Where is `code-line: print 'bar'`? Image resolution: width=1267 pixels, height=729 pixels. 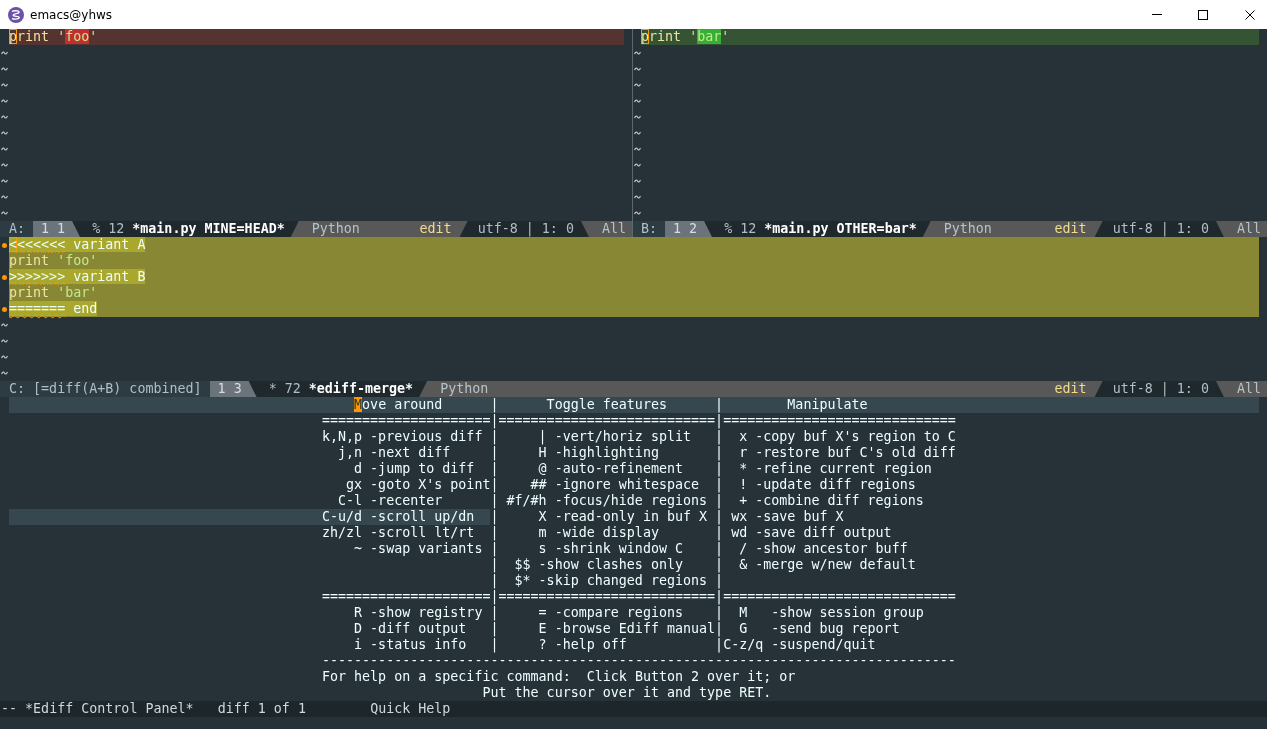
code-line: print 'bar' is located at coordinates (53, 293).